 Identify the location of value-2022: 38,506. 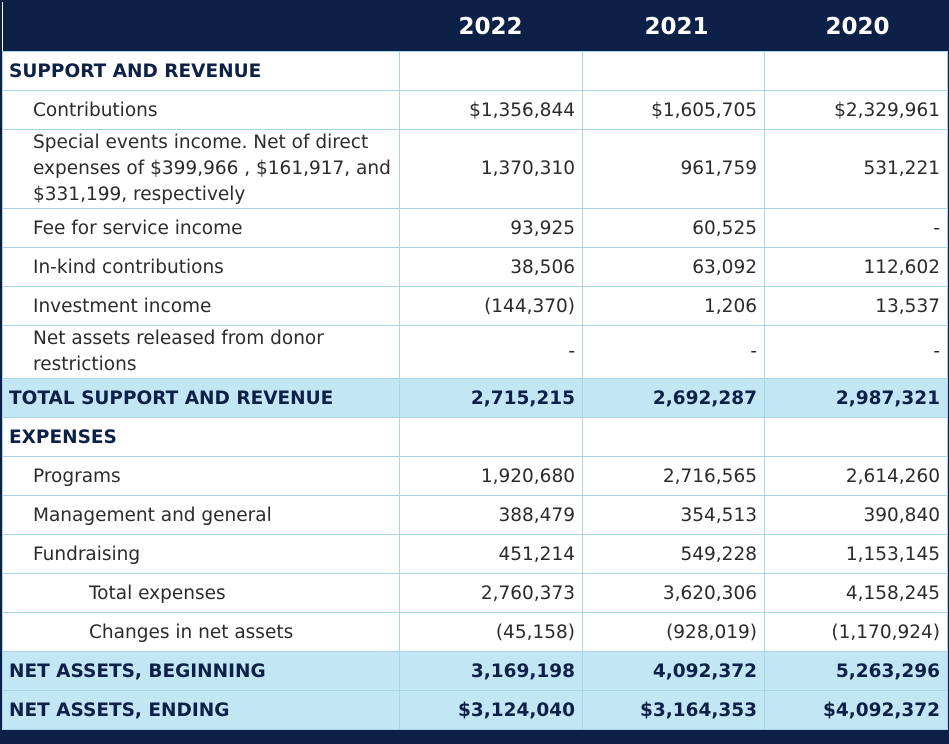
(491, 267).